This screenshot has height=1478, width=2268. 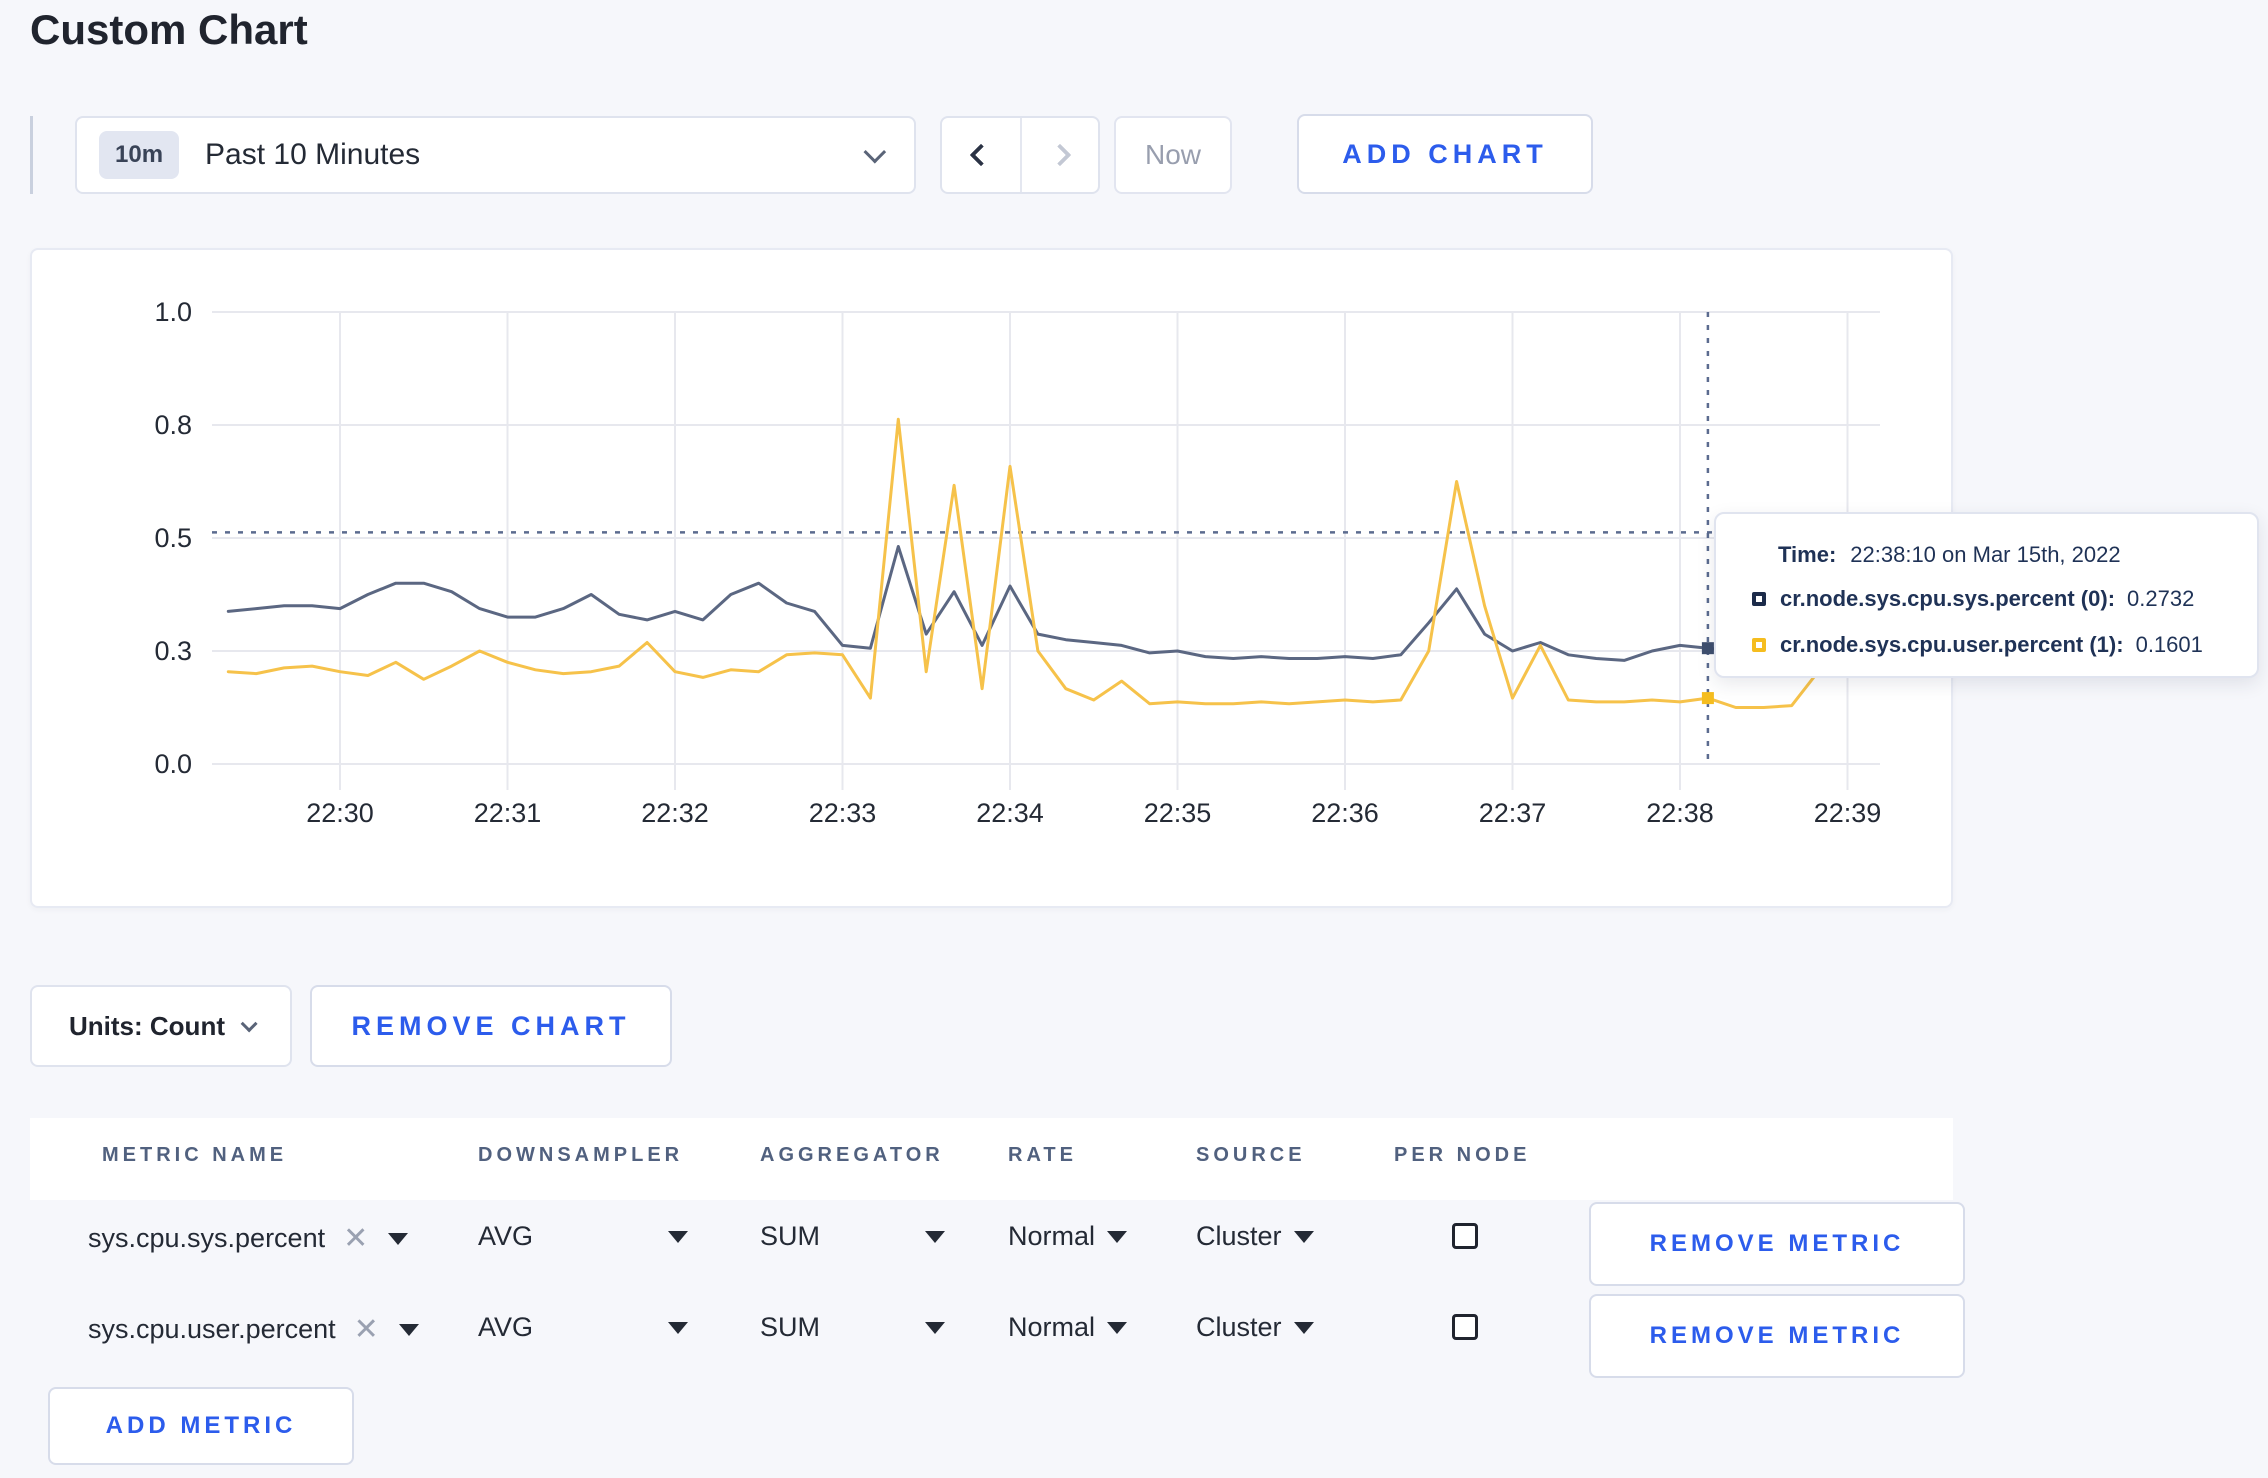 I want to click on chevron-right-icon, so click(x=1060, y=155).